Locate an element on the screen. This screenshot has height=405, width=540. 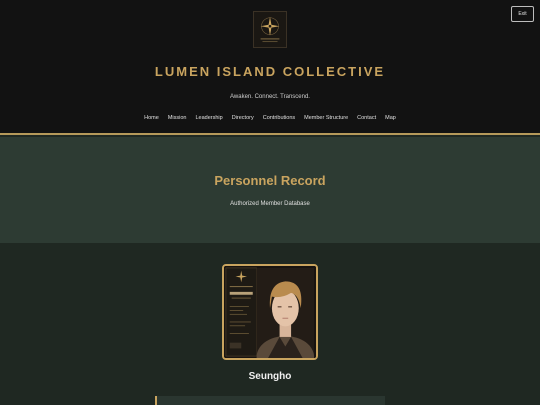
nav-item-contact: Contact is located at coordinates (366, 118).